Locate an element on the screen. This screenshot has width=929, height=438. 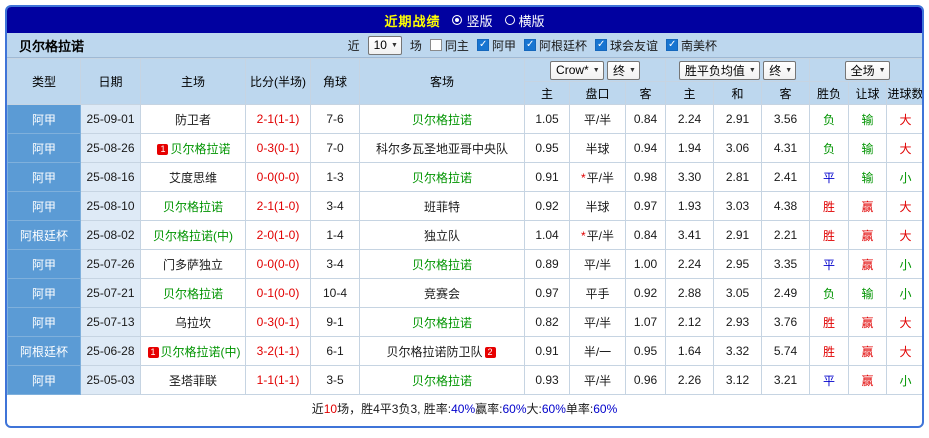
col-header-let-ball: 让球 is located at coordinates (868, 93).